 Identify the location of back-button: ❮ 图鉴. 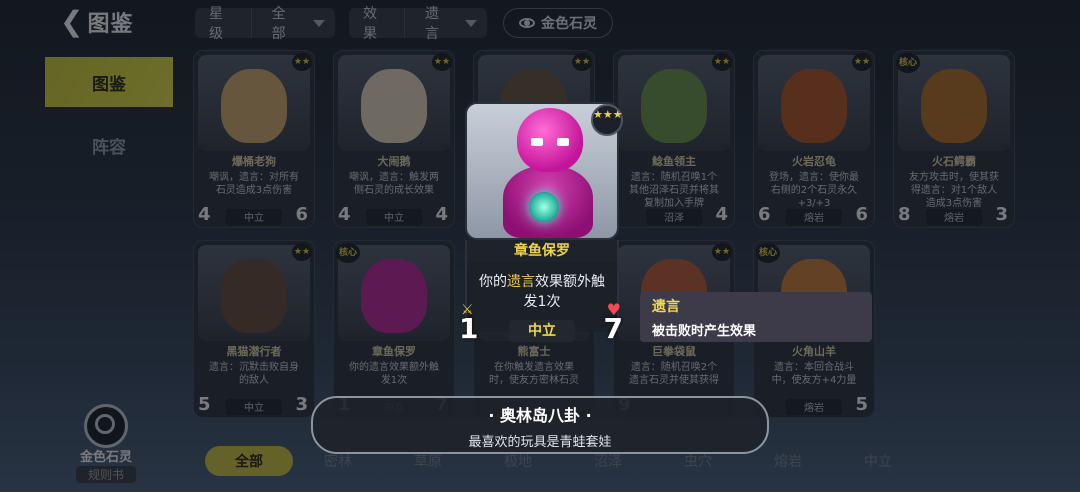
(96, 22).